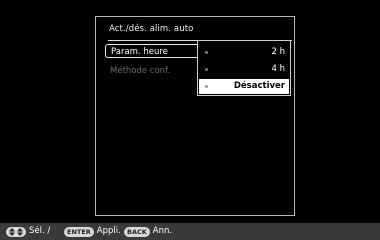  I want to click on dialog-title: Act./dés. alim. auto, so click(151, 29).